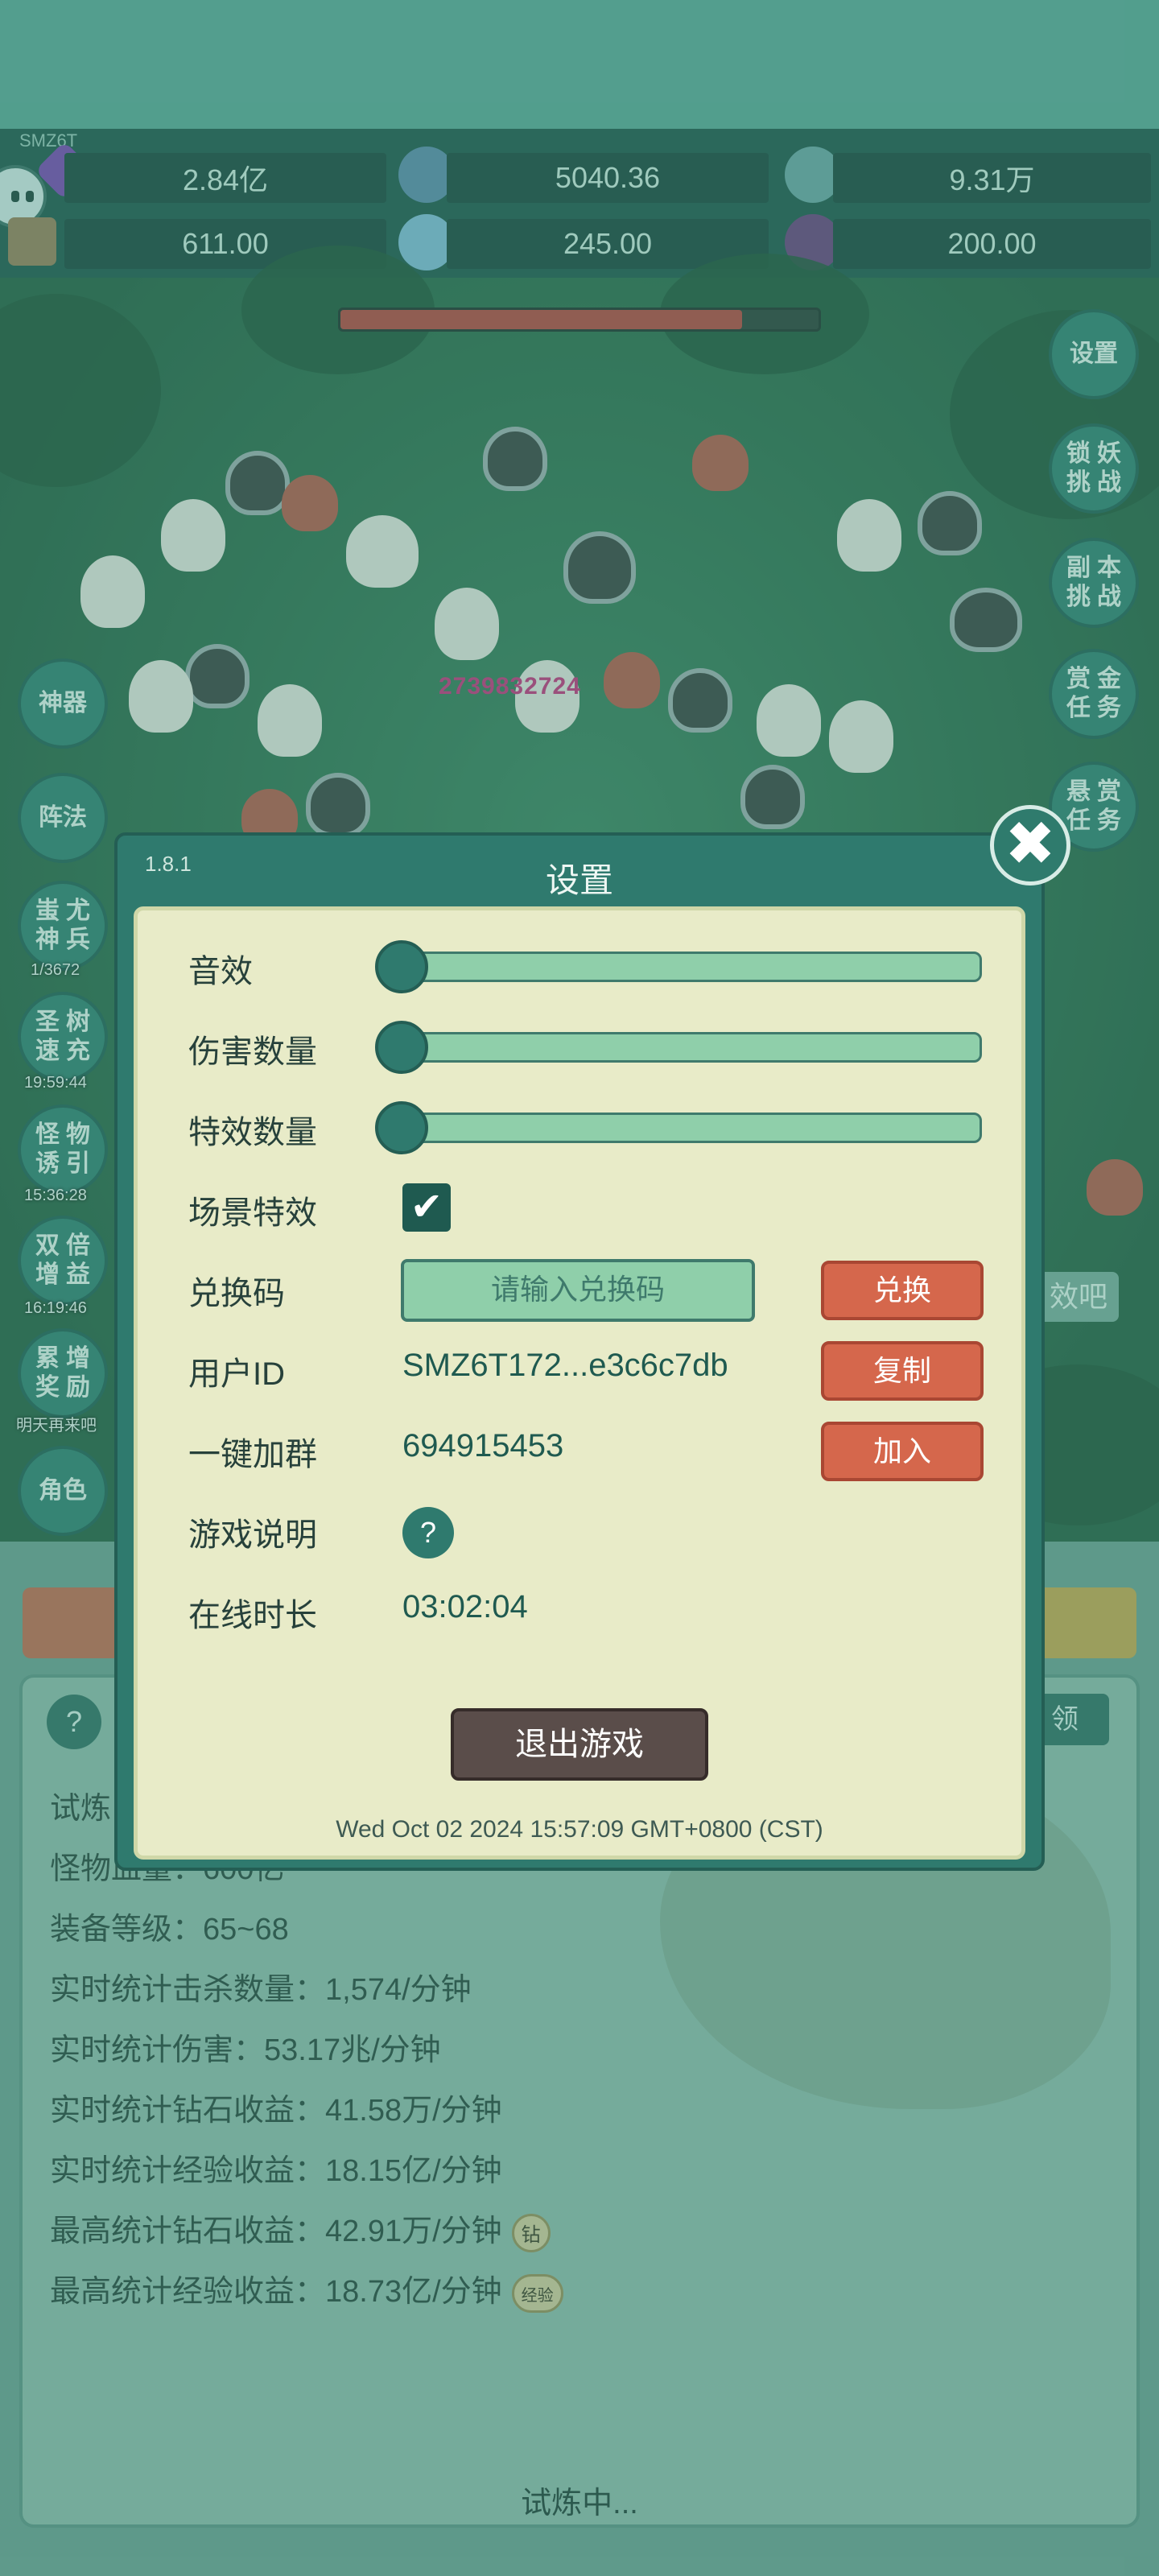 This screenshot has width=1159, height=2576. What do you see at coordinates (483, 1445) in the screenshot?
I see `group-number: 694915453` at bounding box center [483, 1445].